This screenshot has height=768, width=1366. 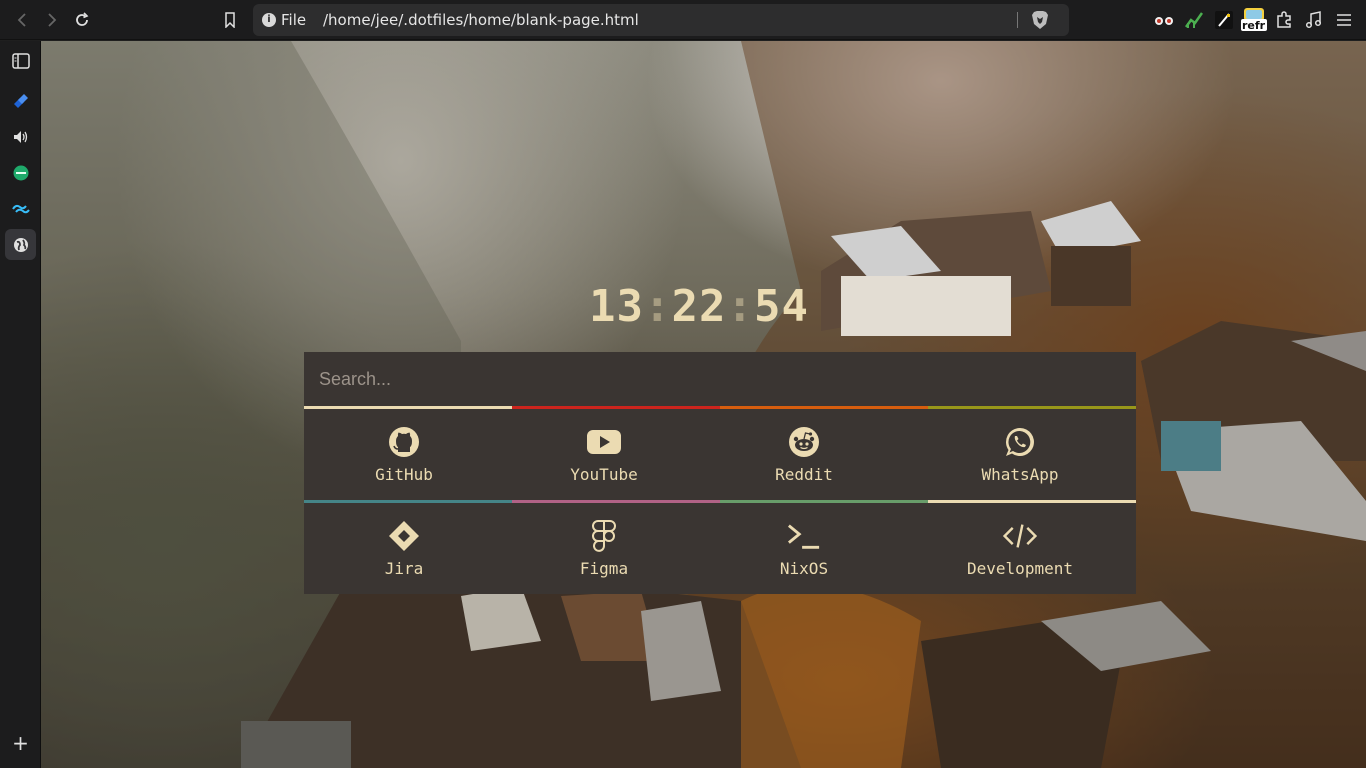 I want to click on whatsapp-icon, so click(x=1020, y=442).